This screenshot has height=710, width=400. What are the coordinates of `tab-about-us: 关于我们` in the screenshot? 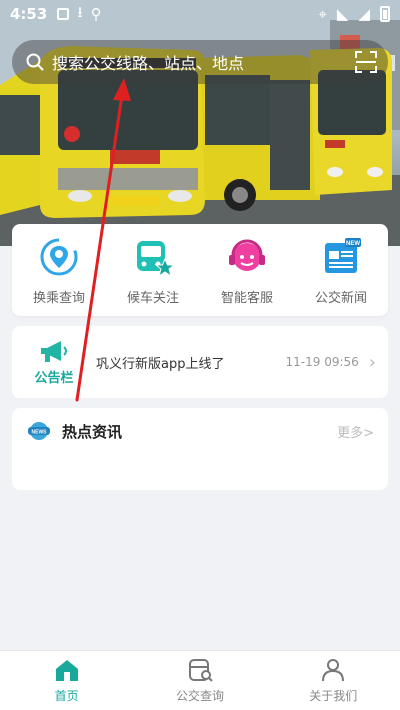 It's located at (333, 680).